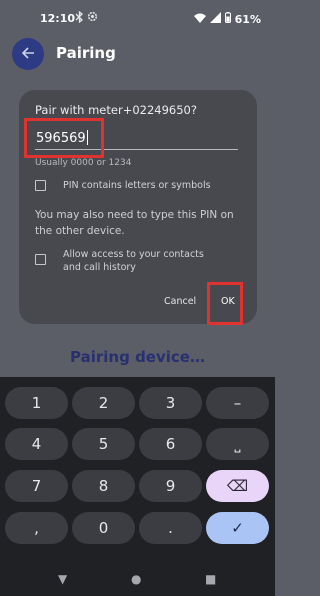  Describe the element at coordinates (170, 486) in the screenshot. I see `key-9: 9` at that location.